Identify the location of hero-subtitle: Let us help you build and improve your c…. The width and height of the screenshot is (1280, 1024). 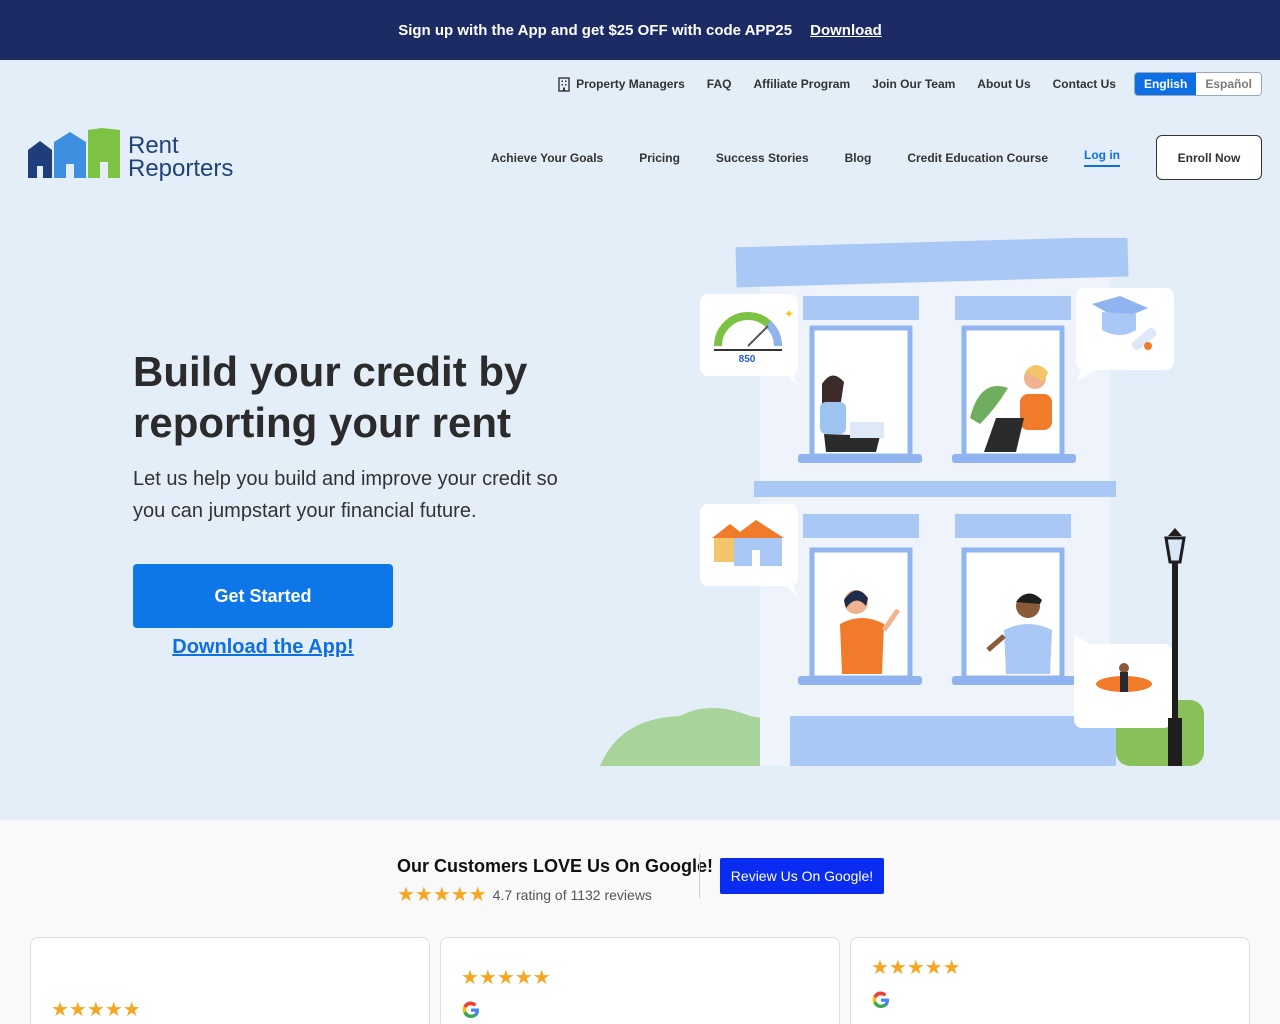
(345, 495).